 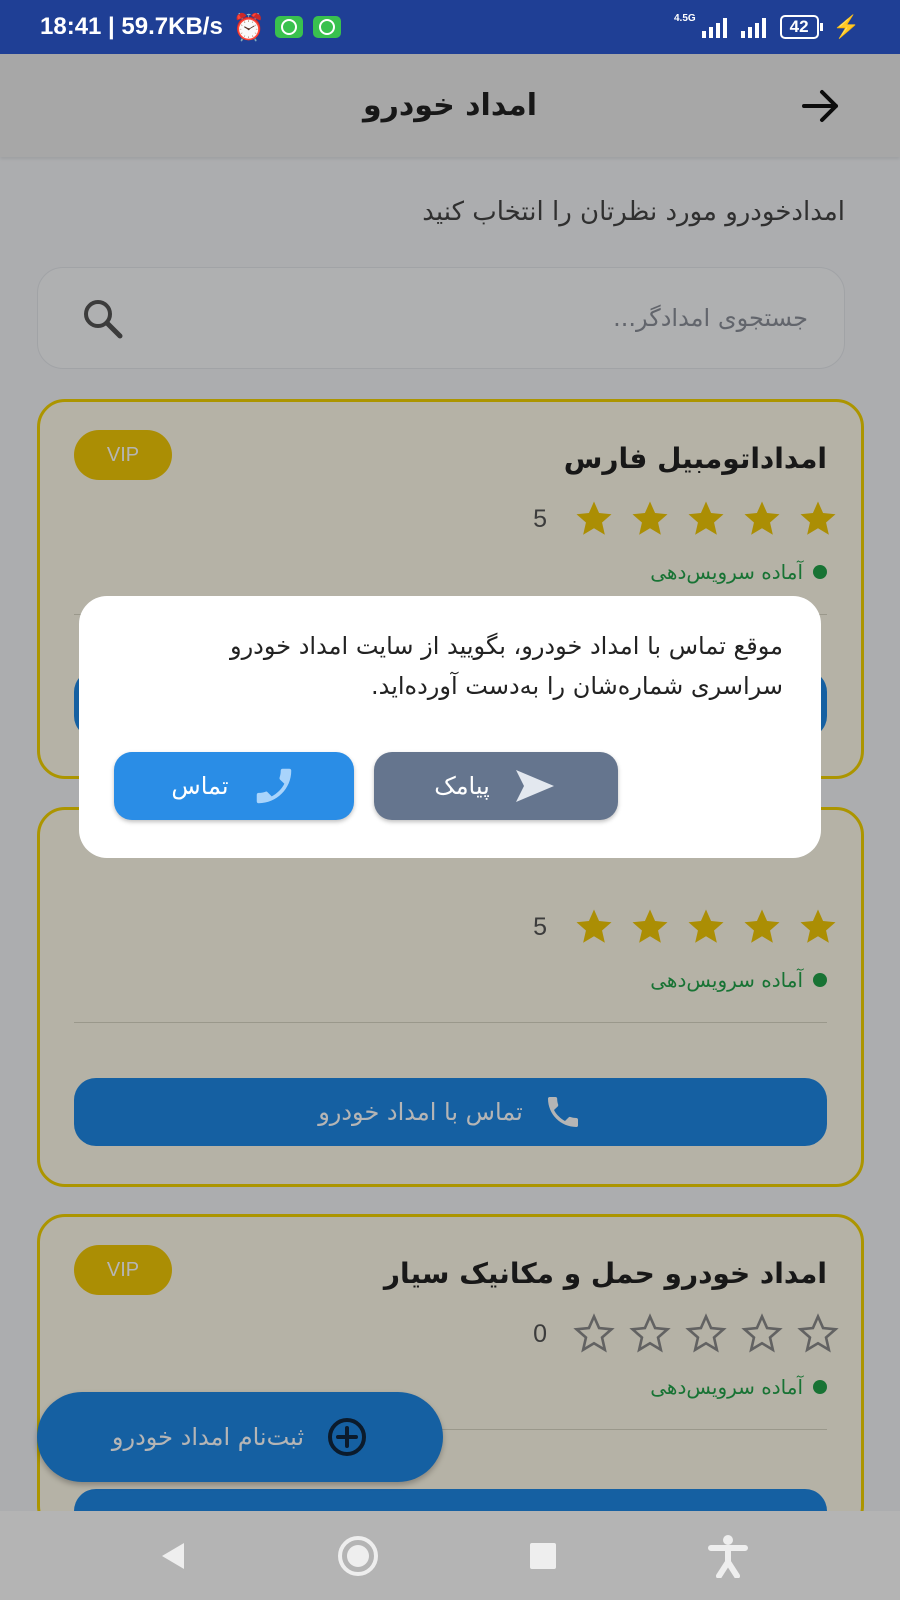 I want to click on status-time-speed: 18:41 | 59.7KB/s, so click(x=131, y=26).